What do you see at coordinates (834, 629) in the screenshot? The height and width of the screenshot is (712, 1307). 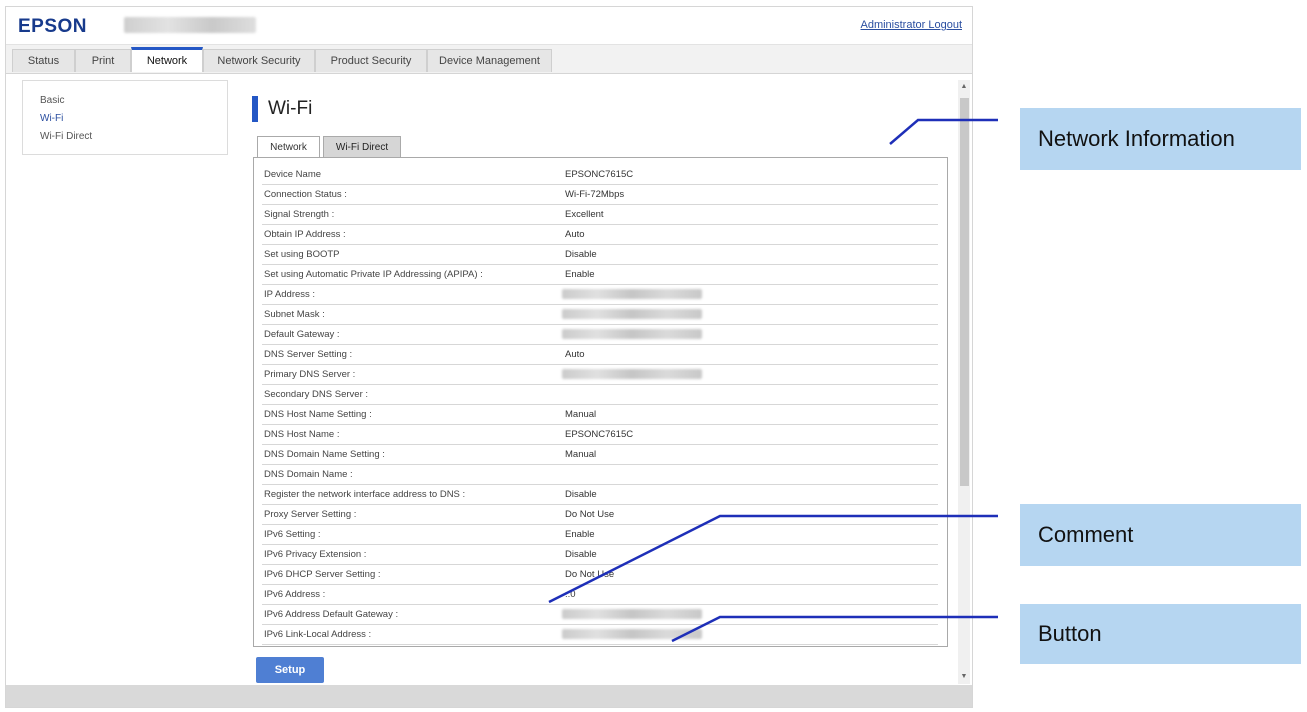 I see `button-leader-line` at bounding box center [834, 629].